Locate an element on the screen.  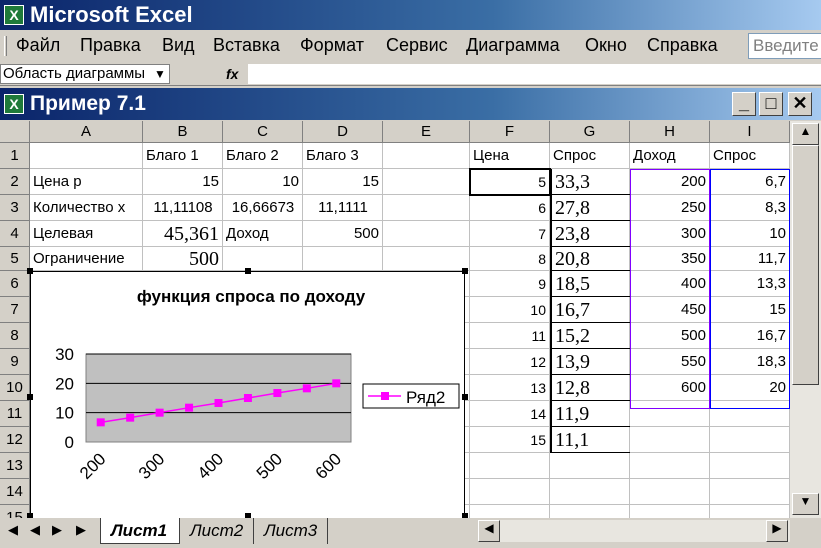
cell-g11: 11,9 is located at coordinates (590, 414).